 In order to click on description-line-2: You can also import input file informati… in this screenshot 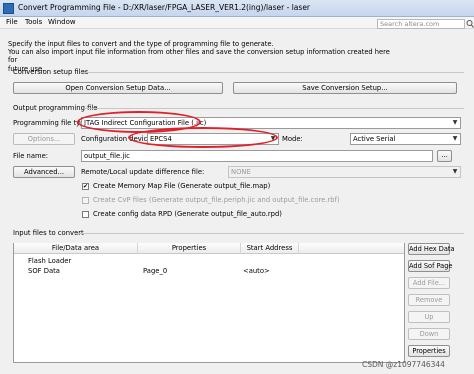, I will do `click(199, 56)`.